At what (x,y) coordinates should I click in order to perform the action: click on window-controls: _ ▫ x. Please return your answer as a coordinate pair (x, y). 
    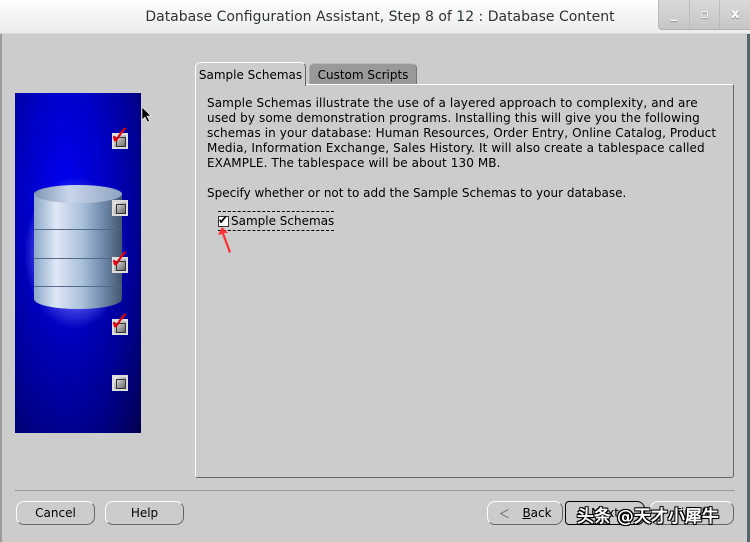
    Looking at the image, I should click on (704, 15).